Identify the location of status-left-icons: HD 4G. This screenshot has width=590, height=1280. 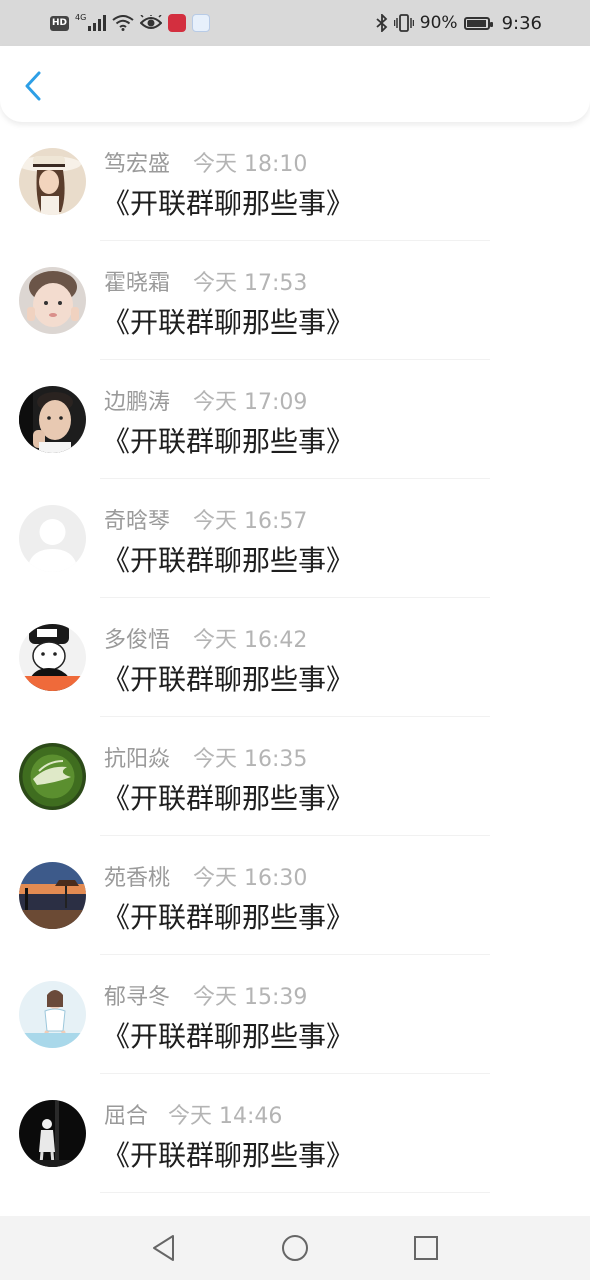
(130, 23).